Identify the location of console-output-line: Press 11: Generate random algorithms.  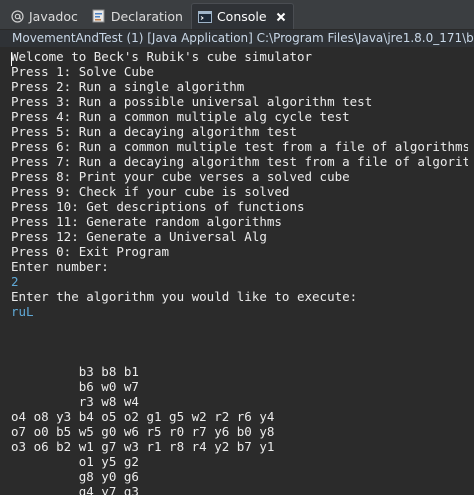
(146, 221).